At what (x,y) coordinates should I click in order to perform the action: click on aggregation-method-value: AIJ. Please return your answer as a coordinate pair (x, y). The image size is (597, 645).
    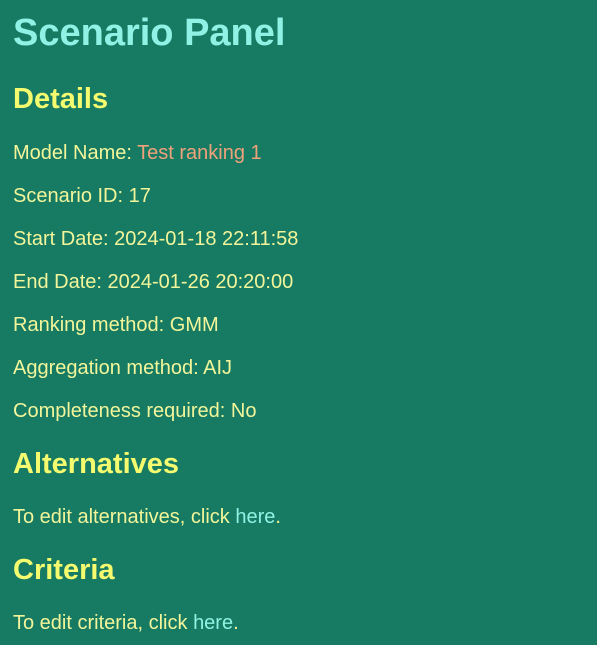
    Looking at the image, I should click on (218, 368).